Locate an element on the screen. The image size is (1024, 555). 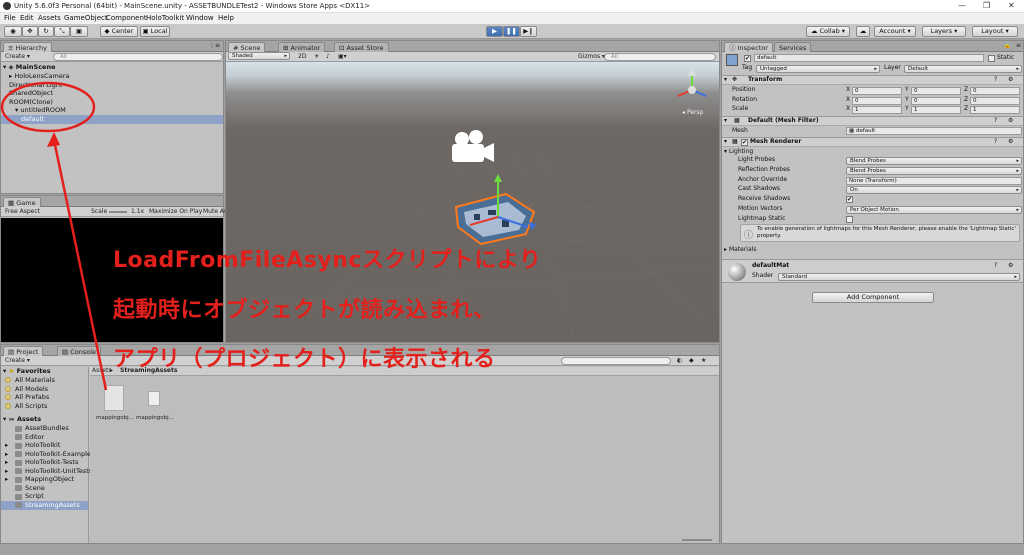
transform-scale-z-field: 1 is located at coordinates (995, 110).